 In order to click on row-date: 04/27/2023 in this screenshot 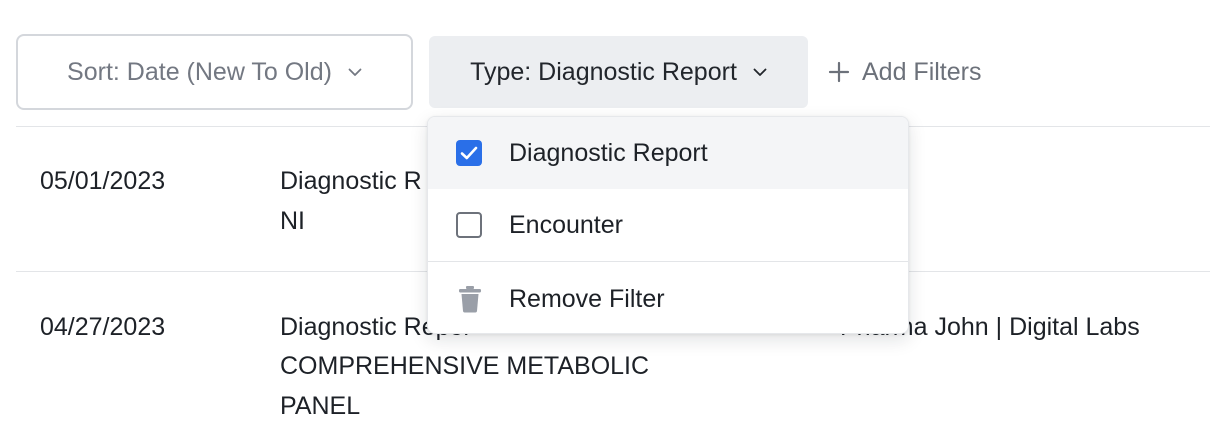, I will do `click(103, 327)`.